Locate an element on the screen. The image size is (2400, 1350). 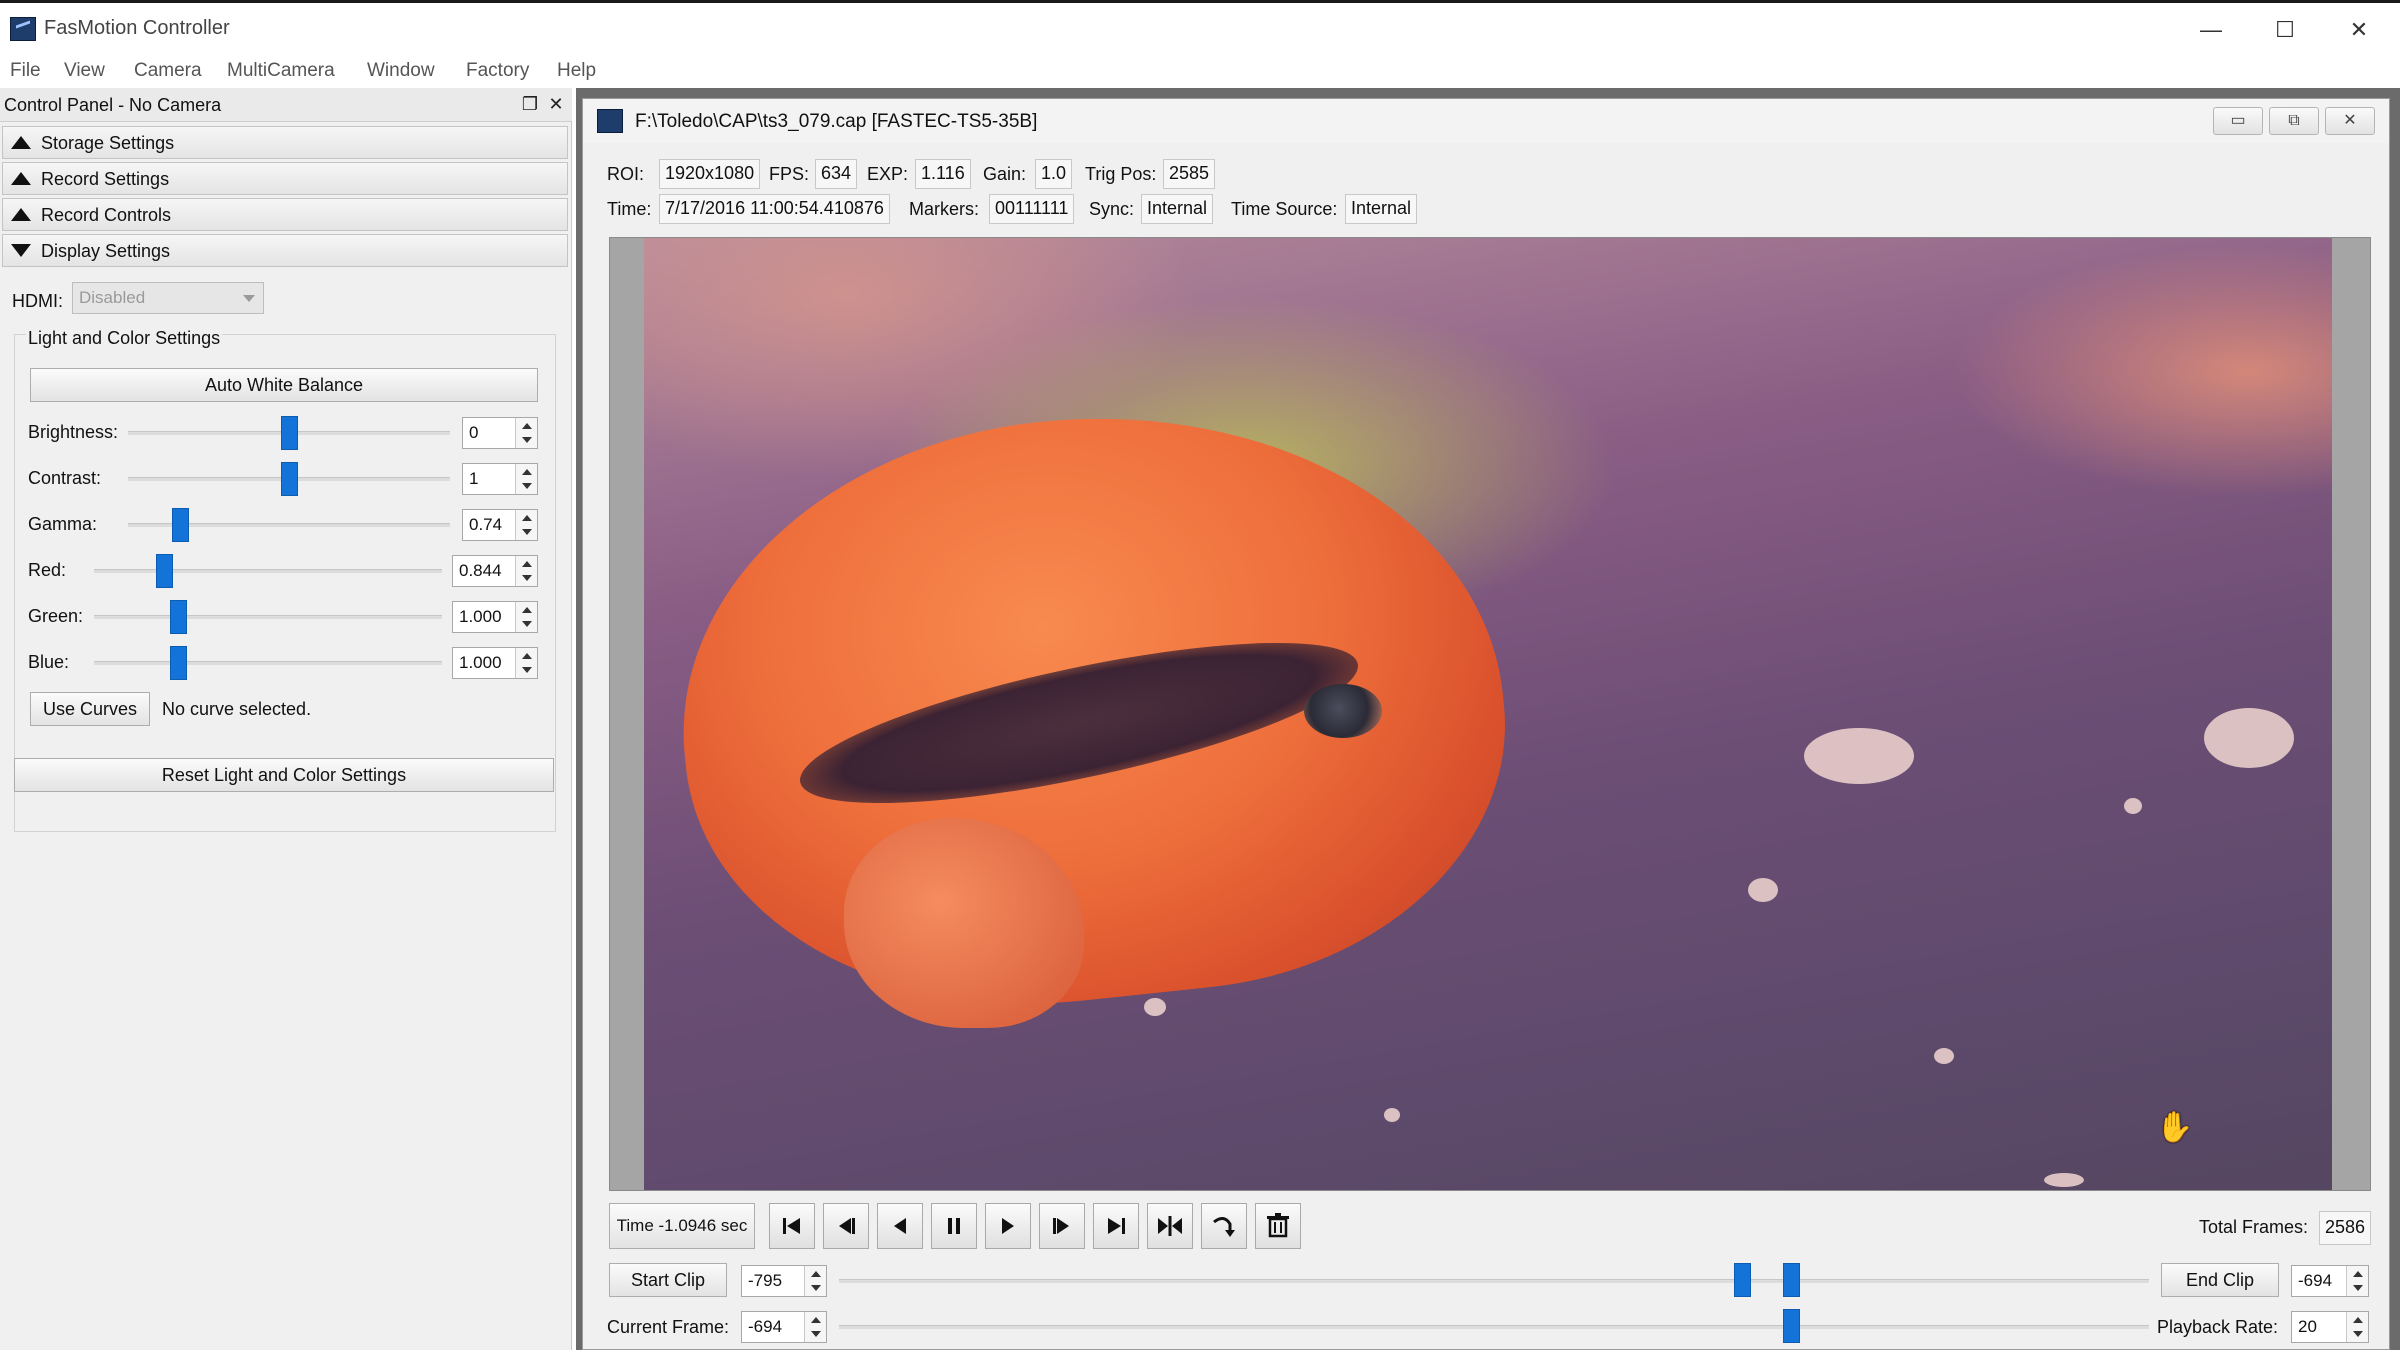
gain-label: Gain: is located at coordinates (1005, 174).